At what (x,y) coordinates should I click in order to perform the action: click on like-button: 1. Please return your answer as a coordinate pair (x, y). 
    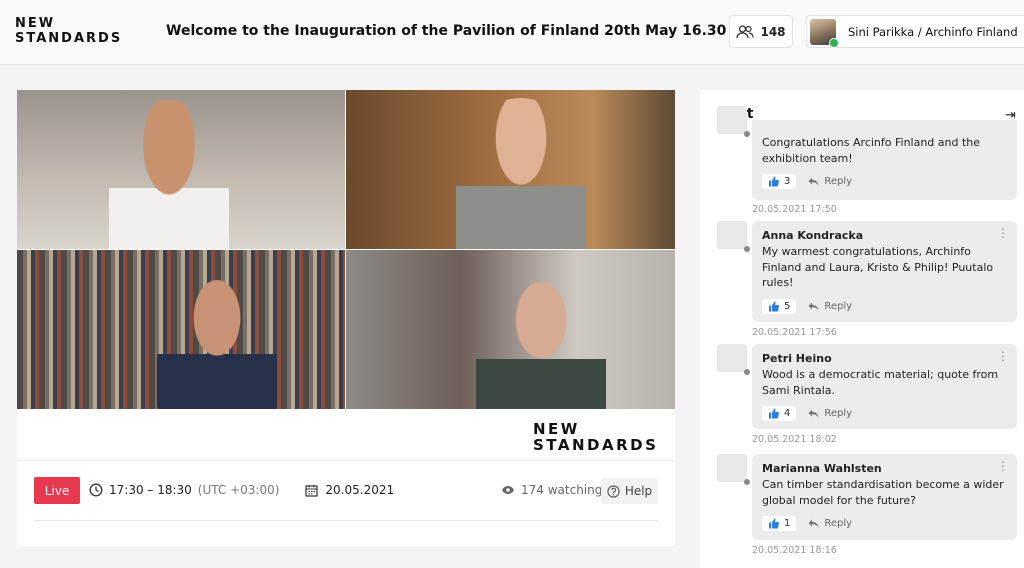
    Looking at the image, I should click on (779, 523).